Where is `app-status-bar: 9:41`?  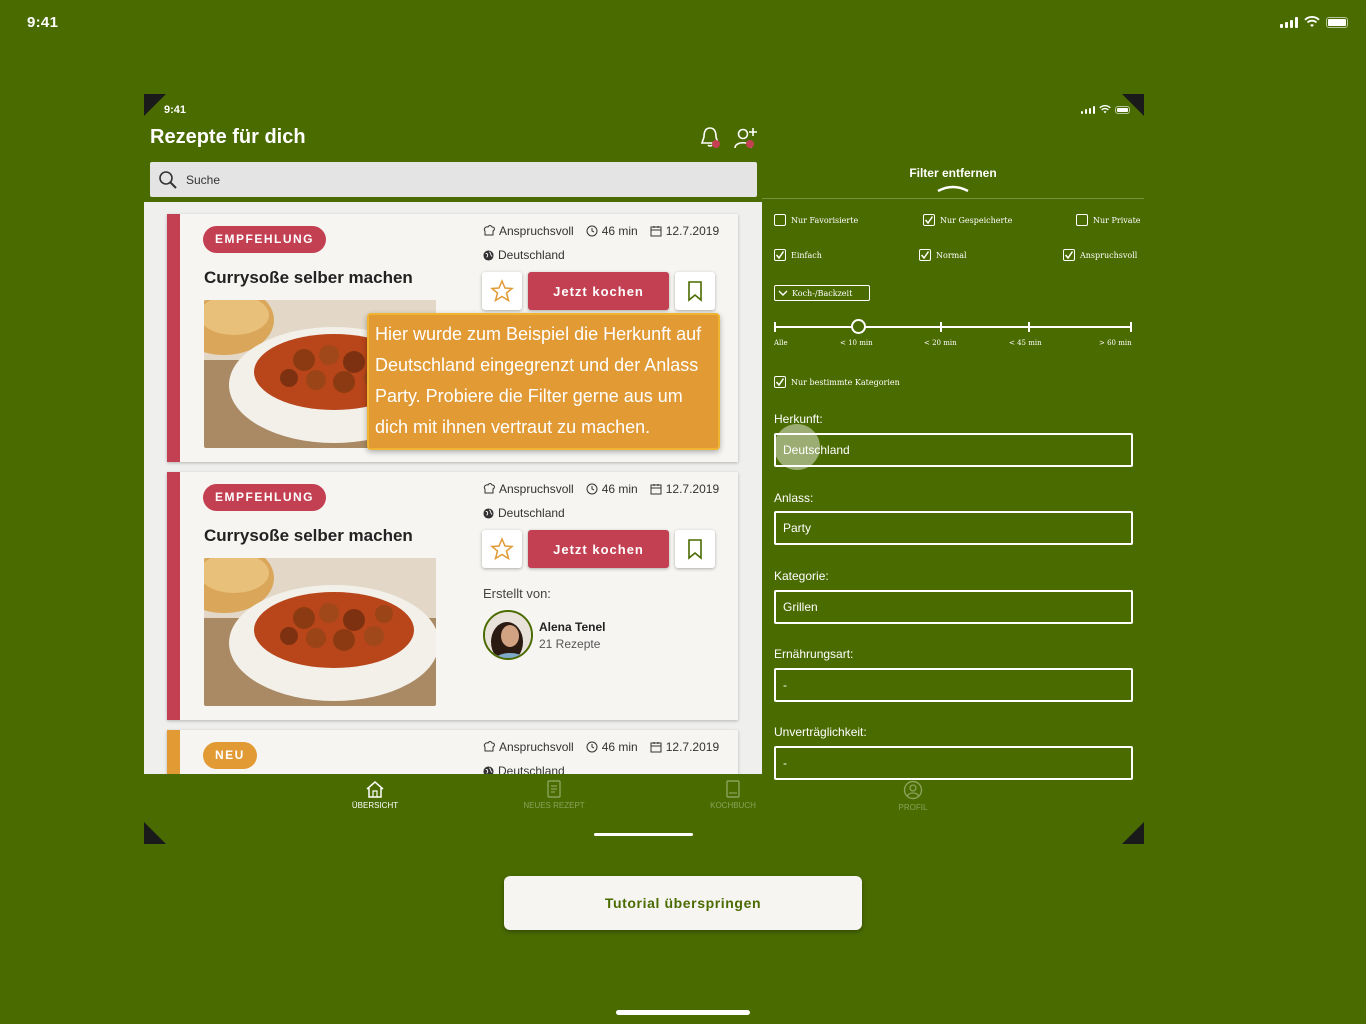
app-status-bar: 9:41 is located at coordinates (647, 110).